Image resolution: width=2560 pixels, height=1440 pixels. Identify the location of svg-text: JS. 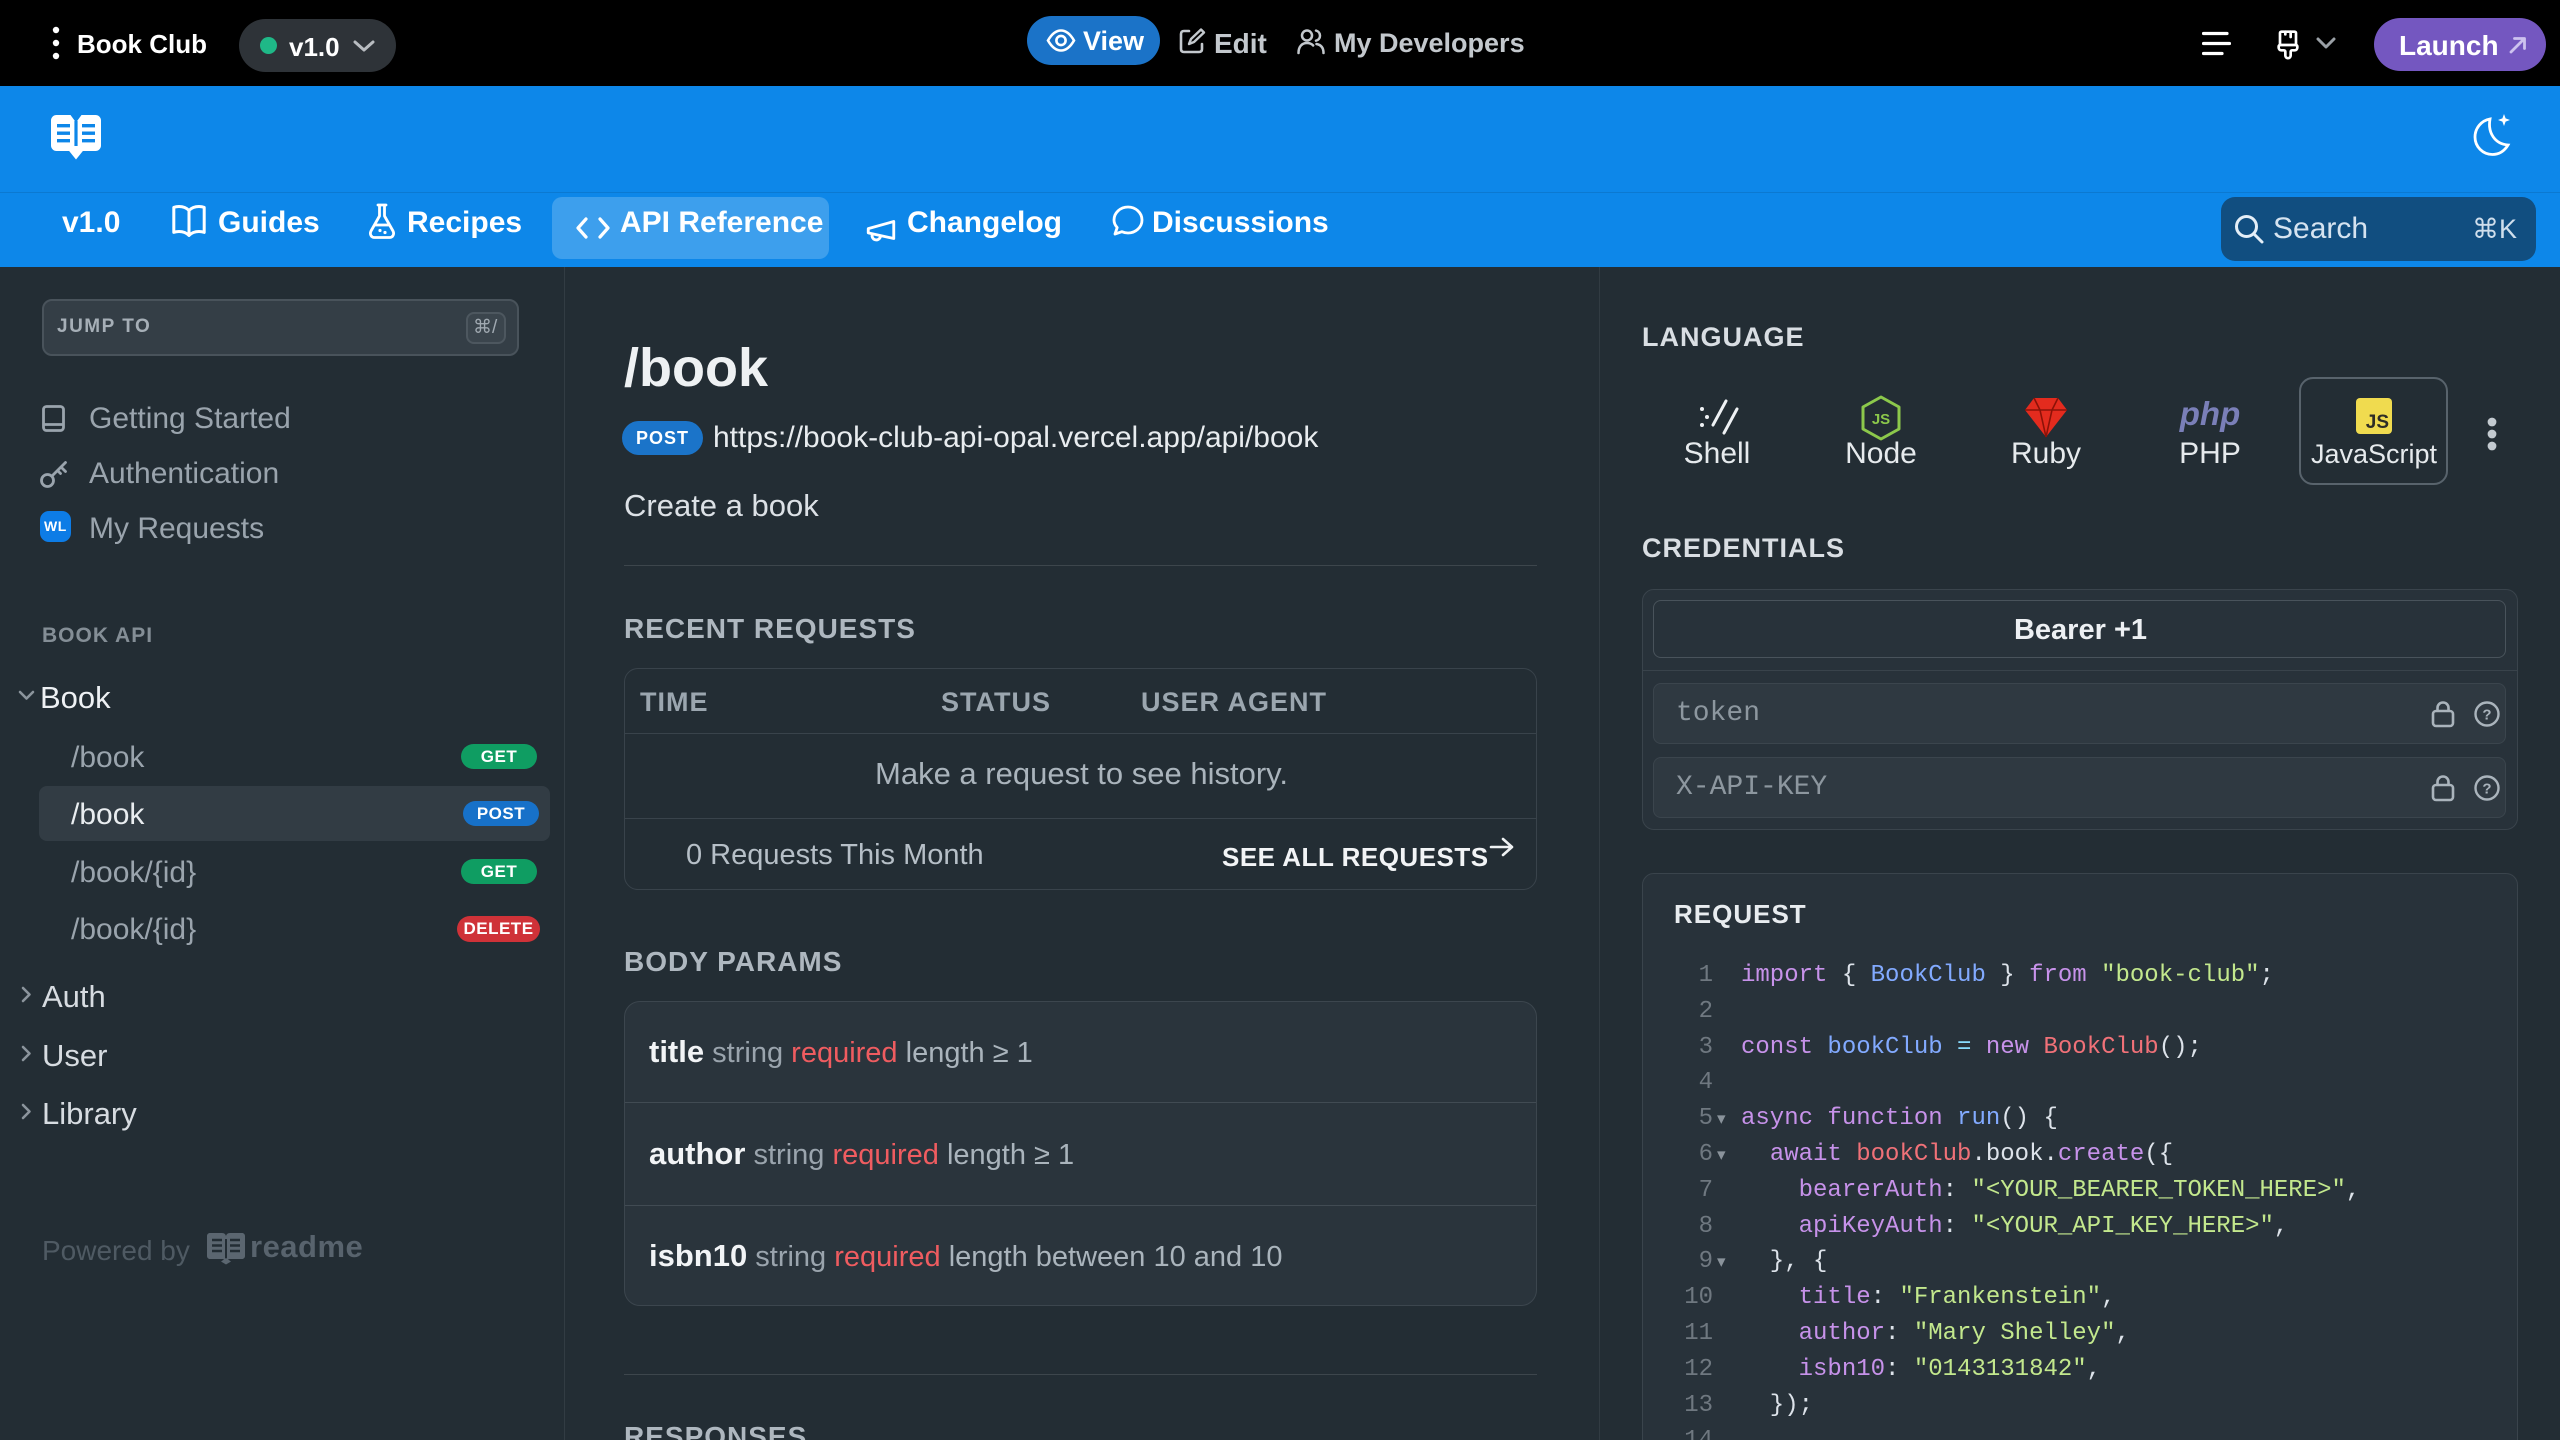
(1881, 419).